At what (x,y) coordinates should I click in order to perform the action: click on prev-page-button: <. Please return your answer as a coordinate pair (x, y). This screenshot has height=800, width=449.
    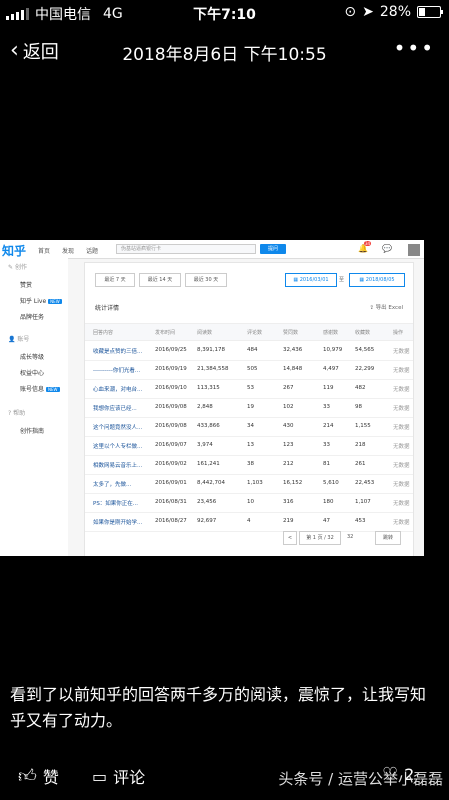
    Looking at the image, I should click on (290, 538).